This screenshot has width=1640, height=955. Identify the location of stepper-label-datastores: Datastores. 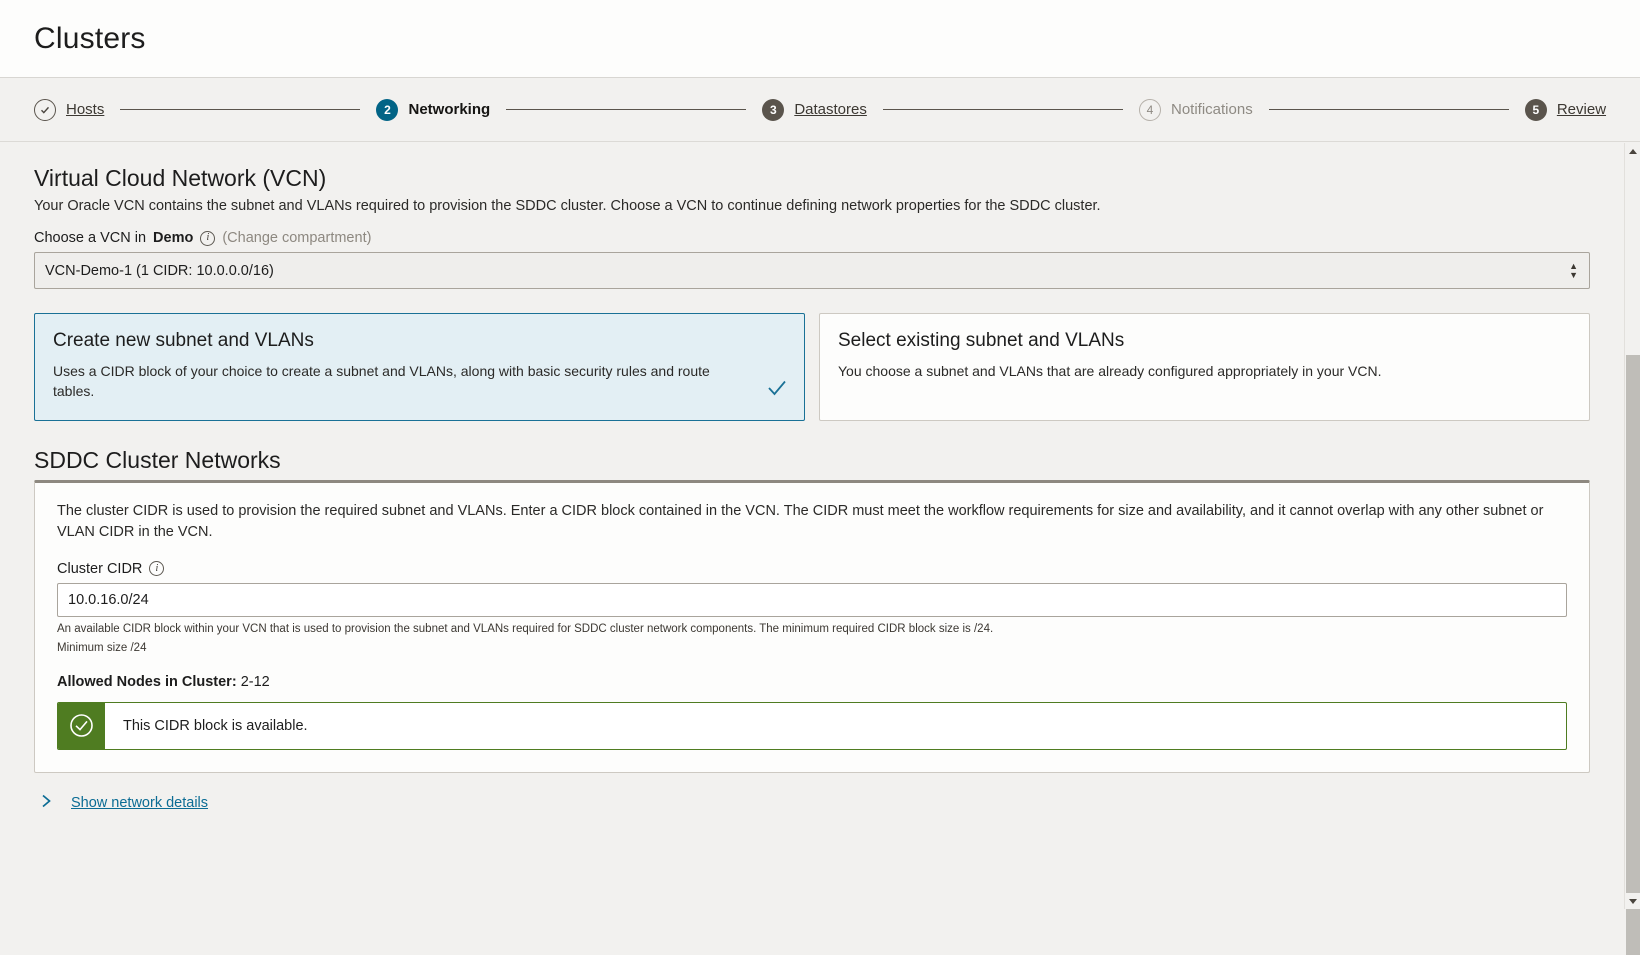
(830, 109).